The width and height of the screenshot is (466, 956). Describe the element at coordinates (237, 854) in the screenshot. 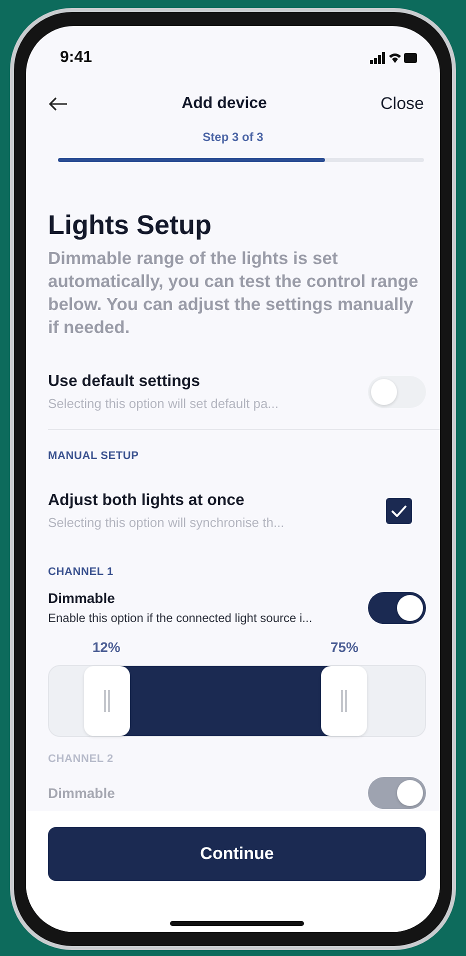

I see `continue-button: Continue` at that location.